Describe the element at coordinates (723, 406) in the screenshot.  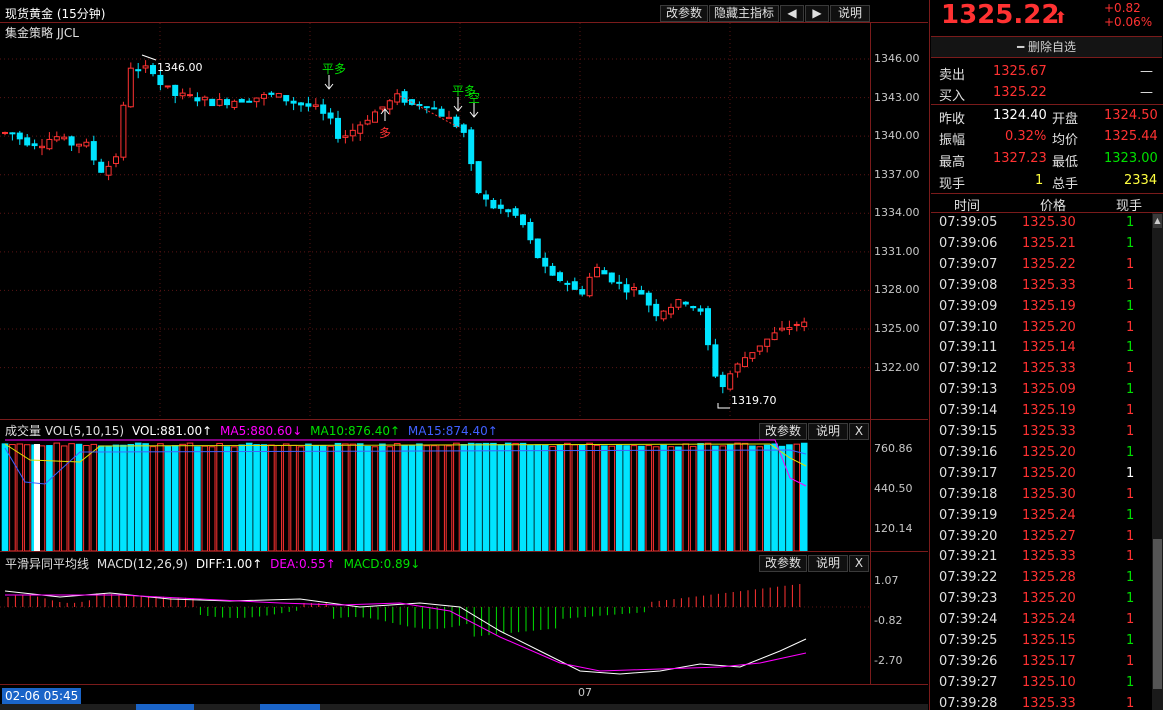
I see `low-marker-line` at that location.